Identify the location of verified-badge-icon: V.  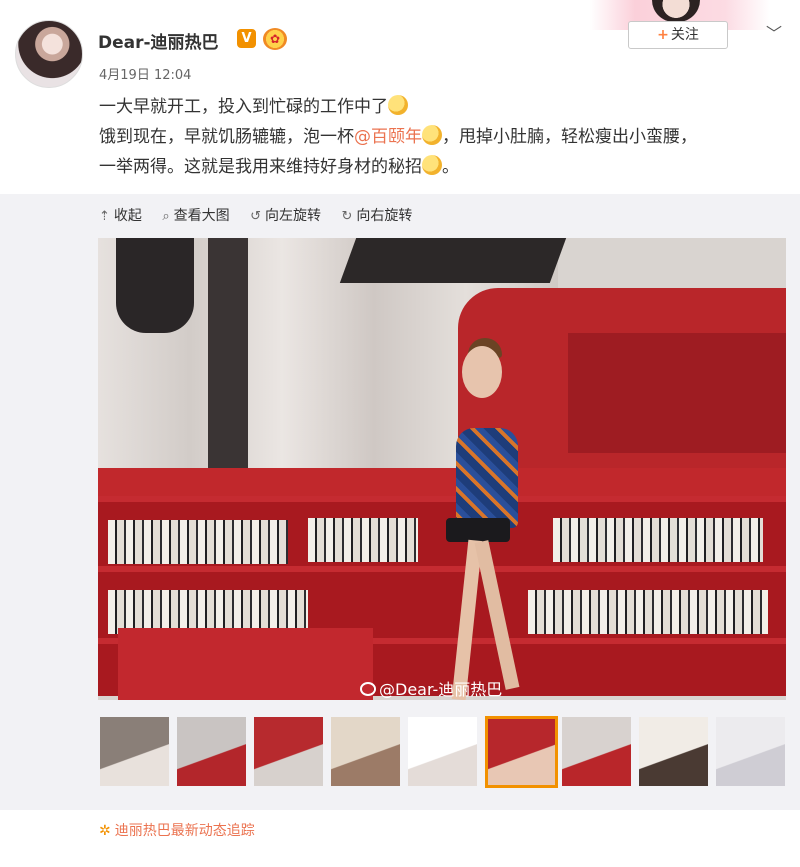
(246, 38).